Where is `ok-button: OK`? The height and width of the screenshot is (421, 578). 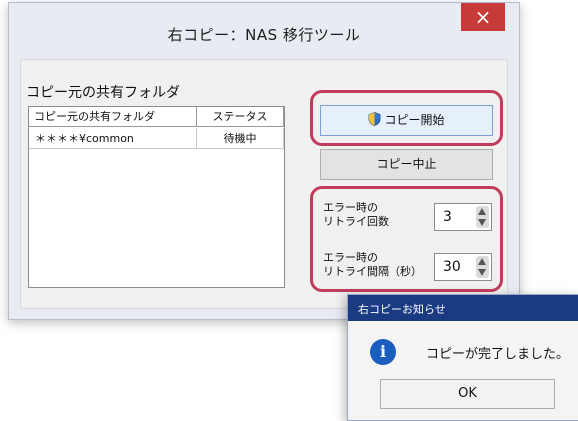
ok-button: OK is located at coordinates (467, 394).